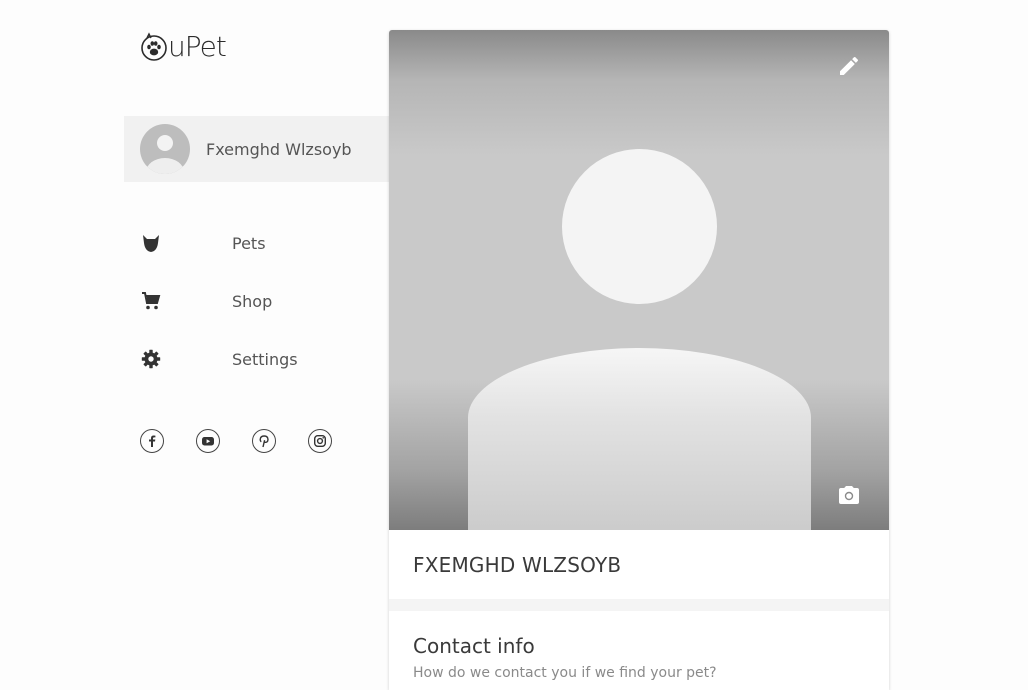 Image resolution: width=1028 pixels, height=690 pixels. I want to click on instagram-icon, so click(320, 441).